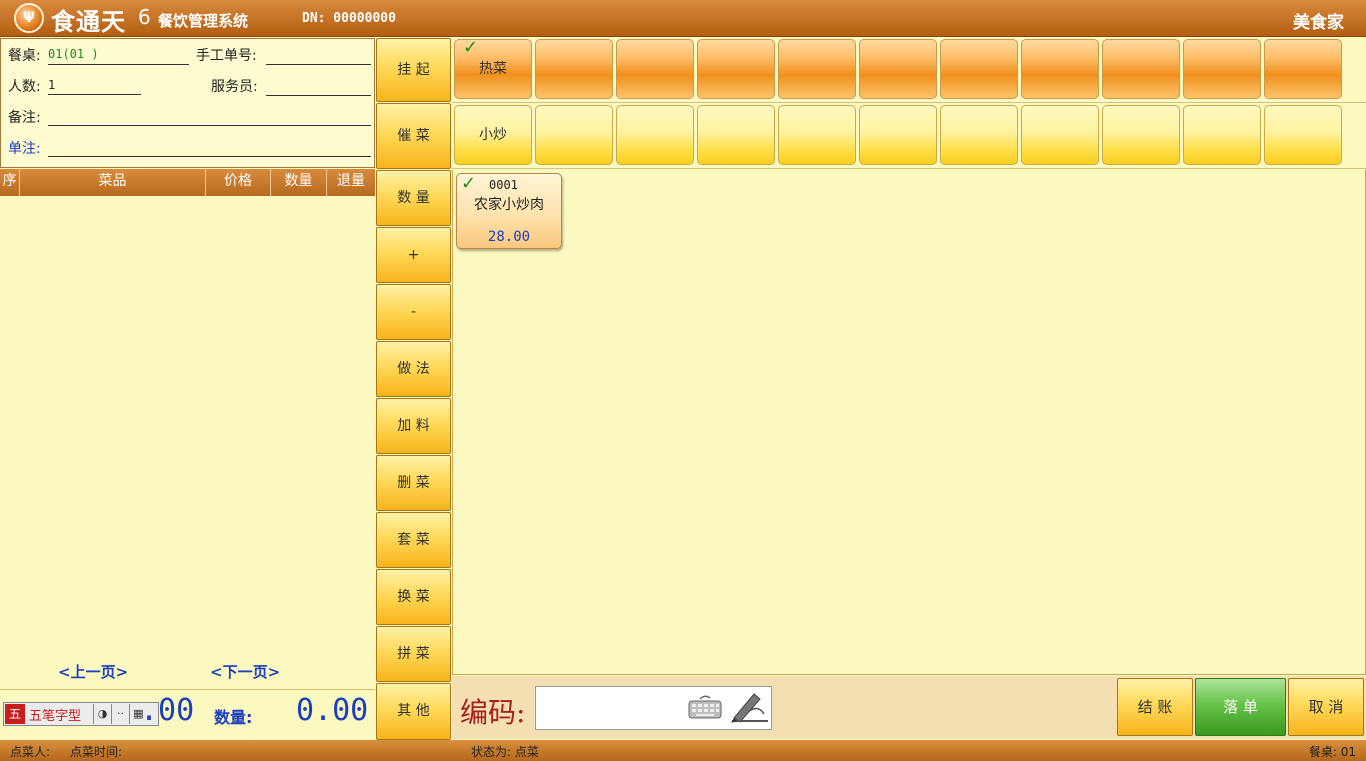 The height and width of the screenshot is (761, 1366). What do you see at coordinates (234, 87) in the screenshot?
I see `waiter-label: 服务员:` at bounding box center [234, 87].